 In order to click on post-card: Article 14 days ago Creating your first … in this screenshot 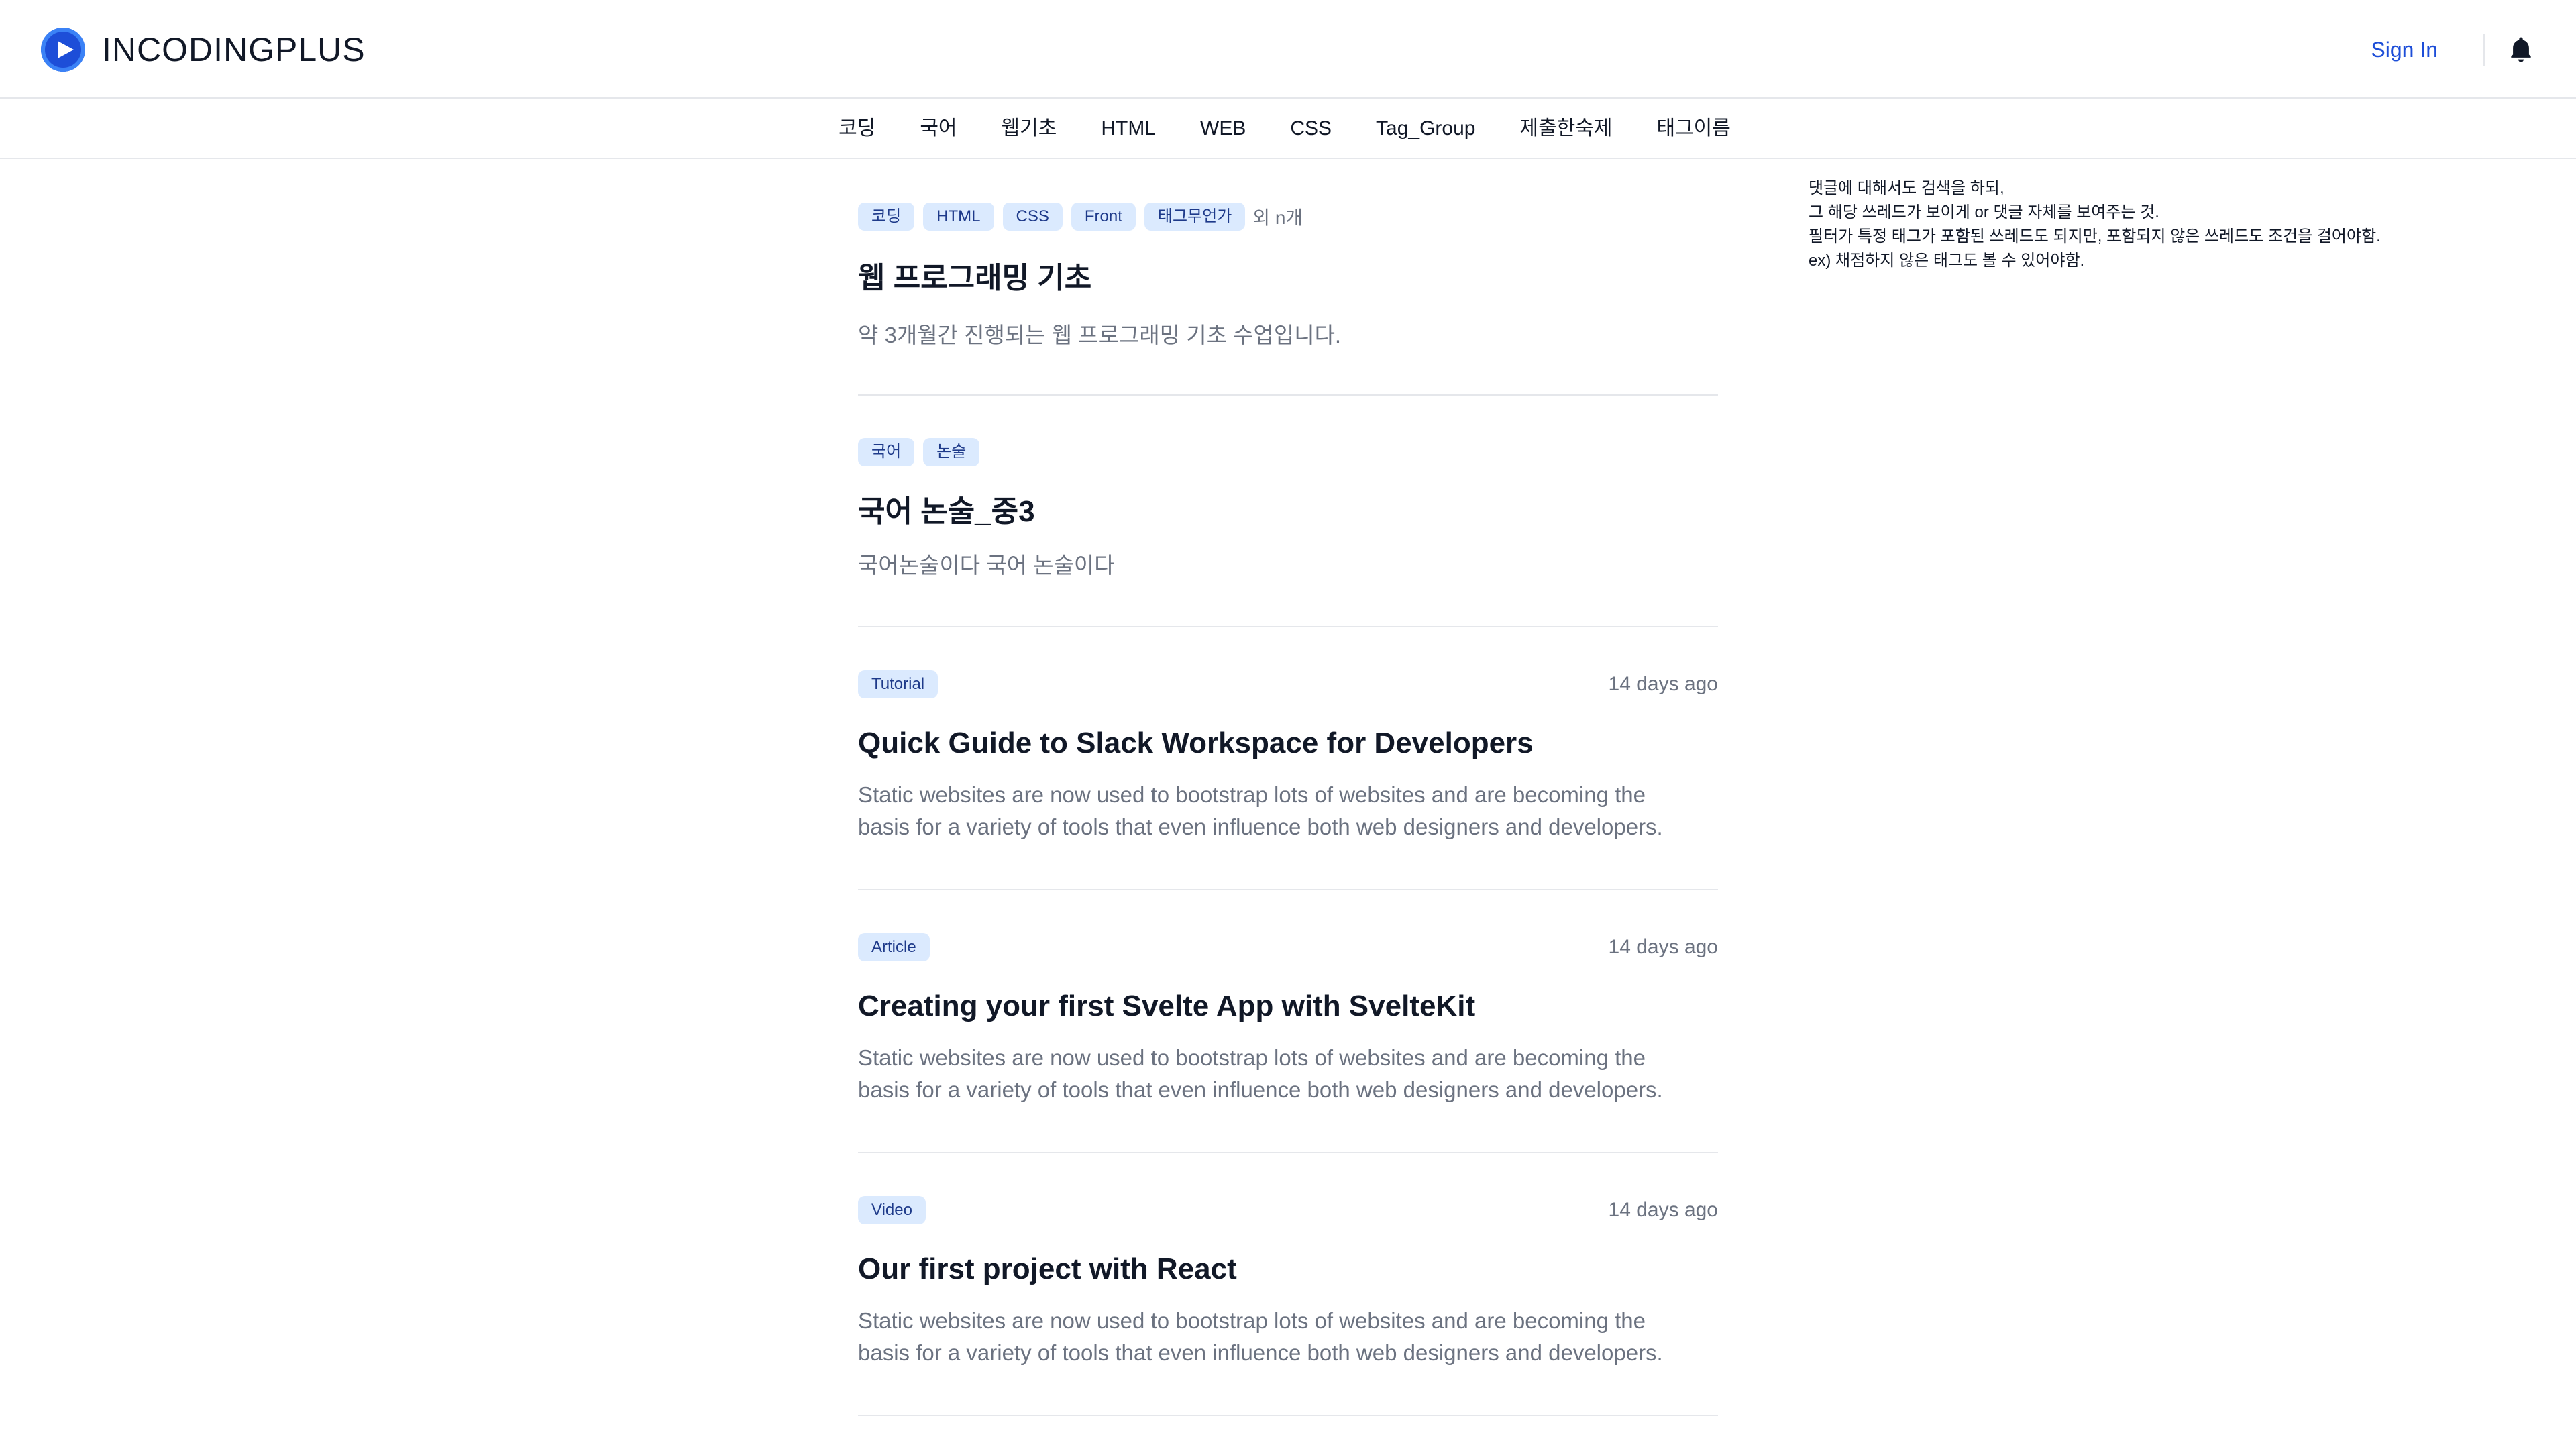, I will do `click(1288, 1021)`.